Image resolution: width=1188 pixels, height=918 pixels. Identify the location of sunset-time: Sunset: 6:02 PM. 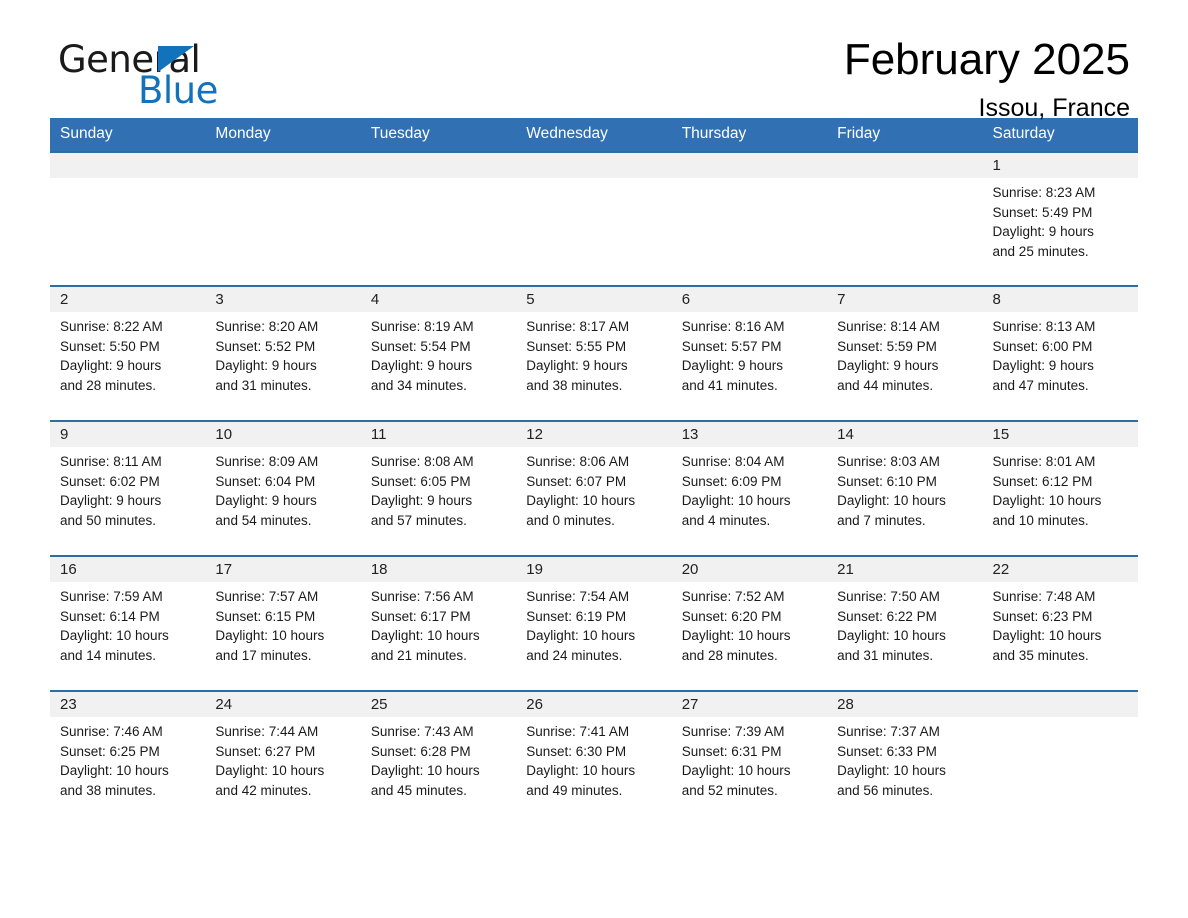
(110, 481).